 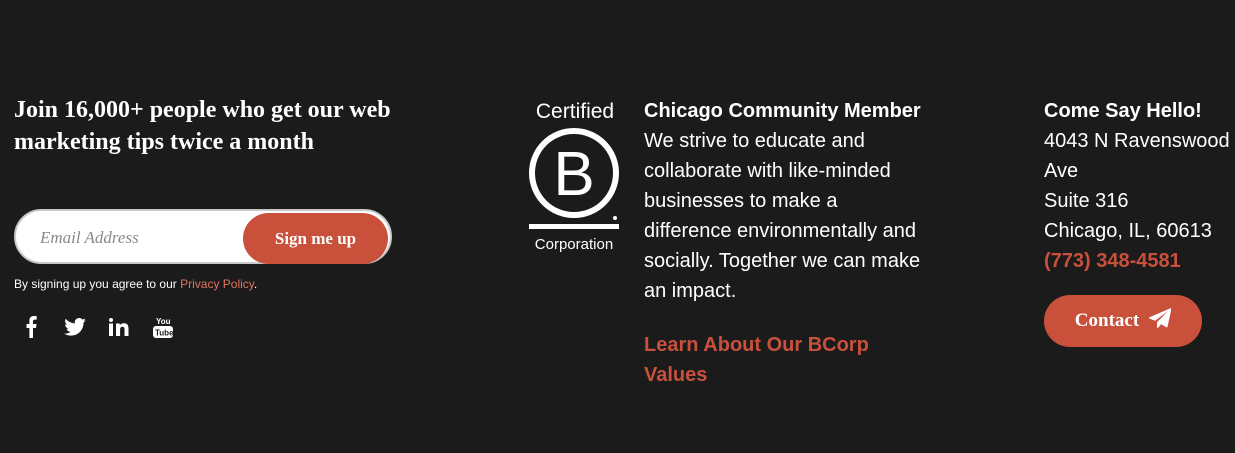 What do you see at coordinates (784, 360) in the screenshot?
I see `bcorp-values-link: Learn About Our BCorp Values` at bounding box center [784, 360].